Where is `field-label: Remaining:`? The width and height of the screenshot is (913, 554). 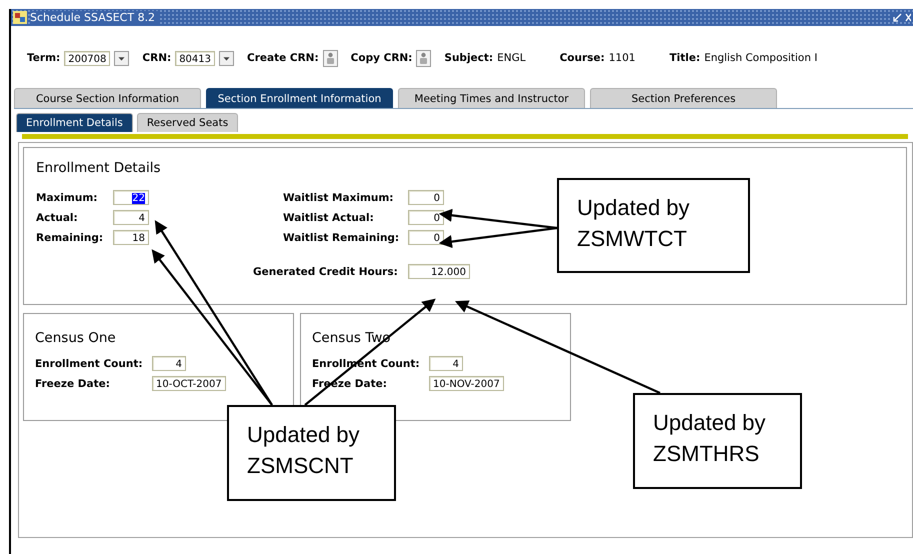 field-label: Remaining: is located at coordinates (70, 238).